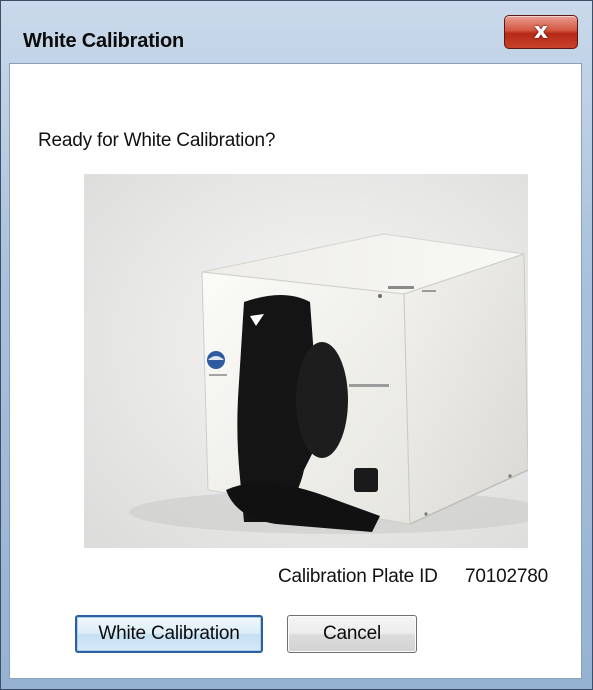 The width and height of the screenshot is (593, 690). Describe the element at coordinates (169, 634) in the screenshot. I see `white-calibration-button: White Calibration` at that location.